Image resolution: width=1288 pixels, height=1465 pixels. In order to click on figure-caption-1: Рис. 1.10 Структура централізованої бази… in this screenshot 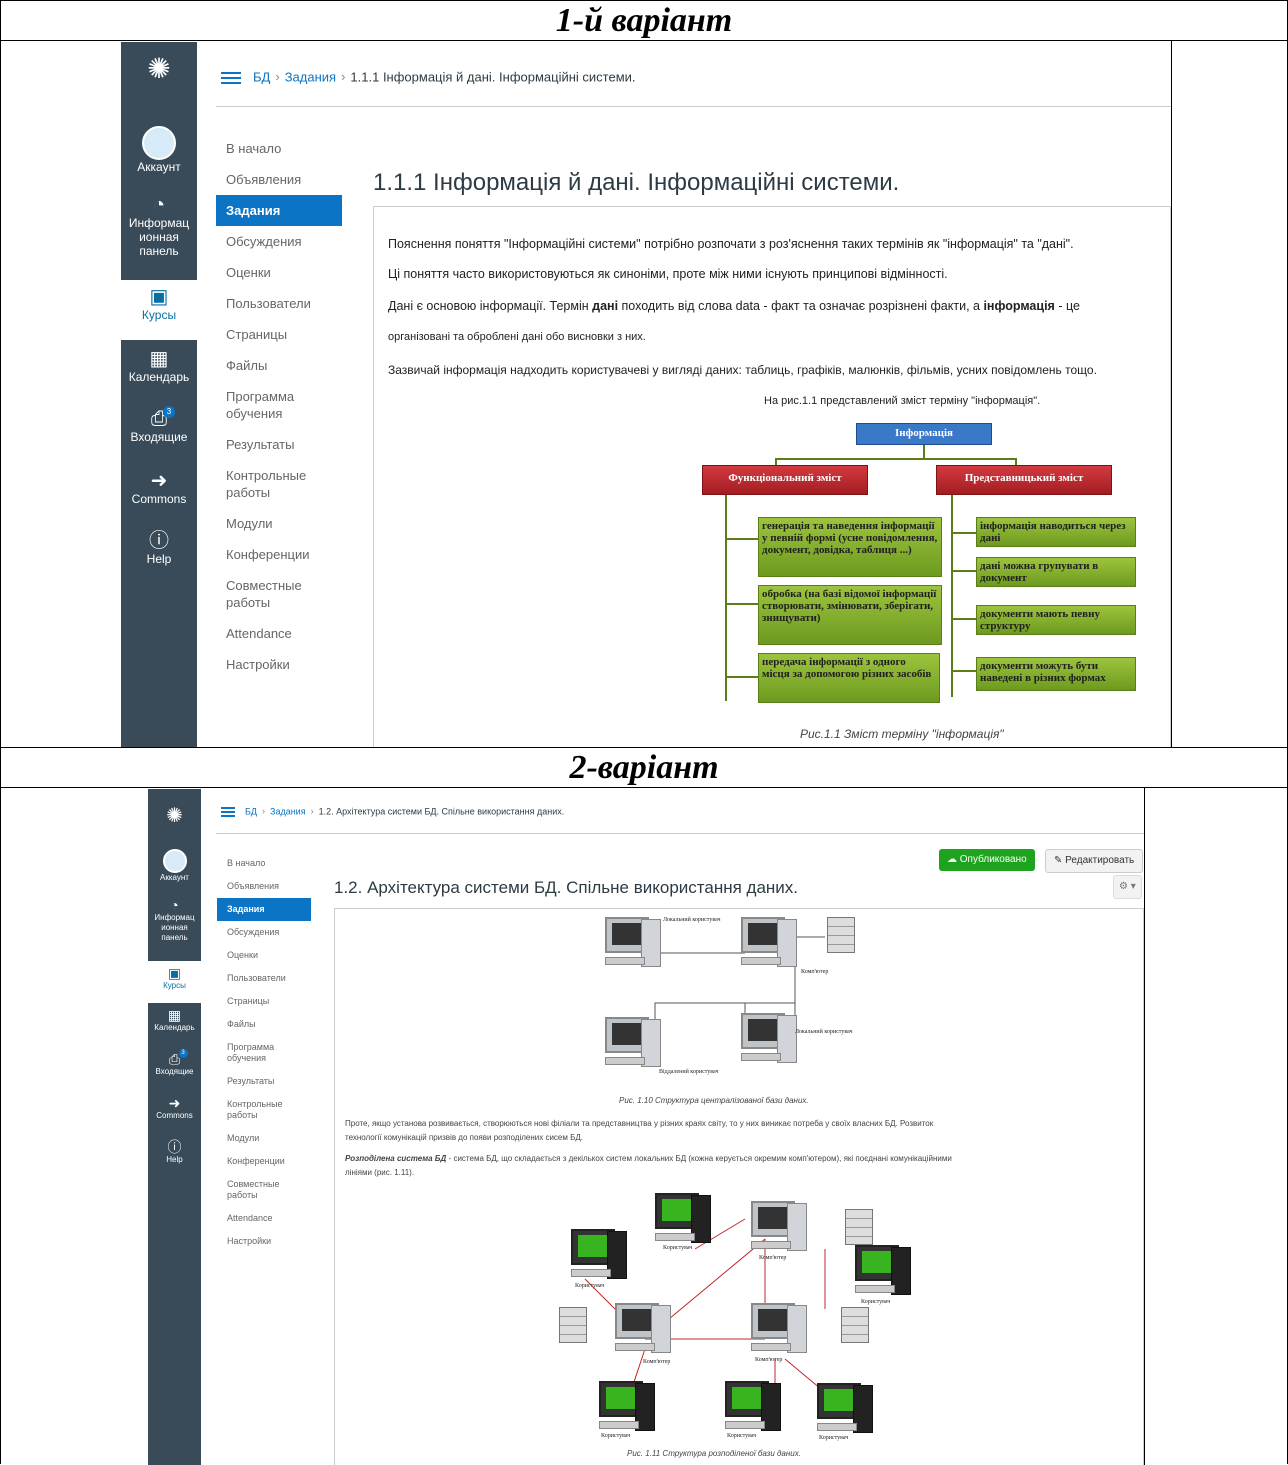, I will do `click(714, 1100)`.